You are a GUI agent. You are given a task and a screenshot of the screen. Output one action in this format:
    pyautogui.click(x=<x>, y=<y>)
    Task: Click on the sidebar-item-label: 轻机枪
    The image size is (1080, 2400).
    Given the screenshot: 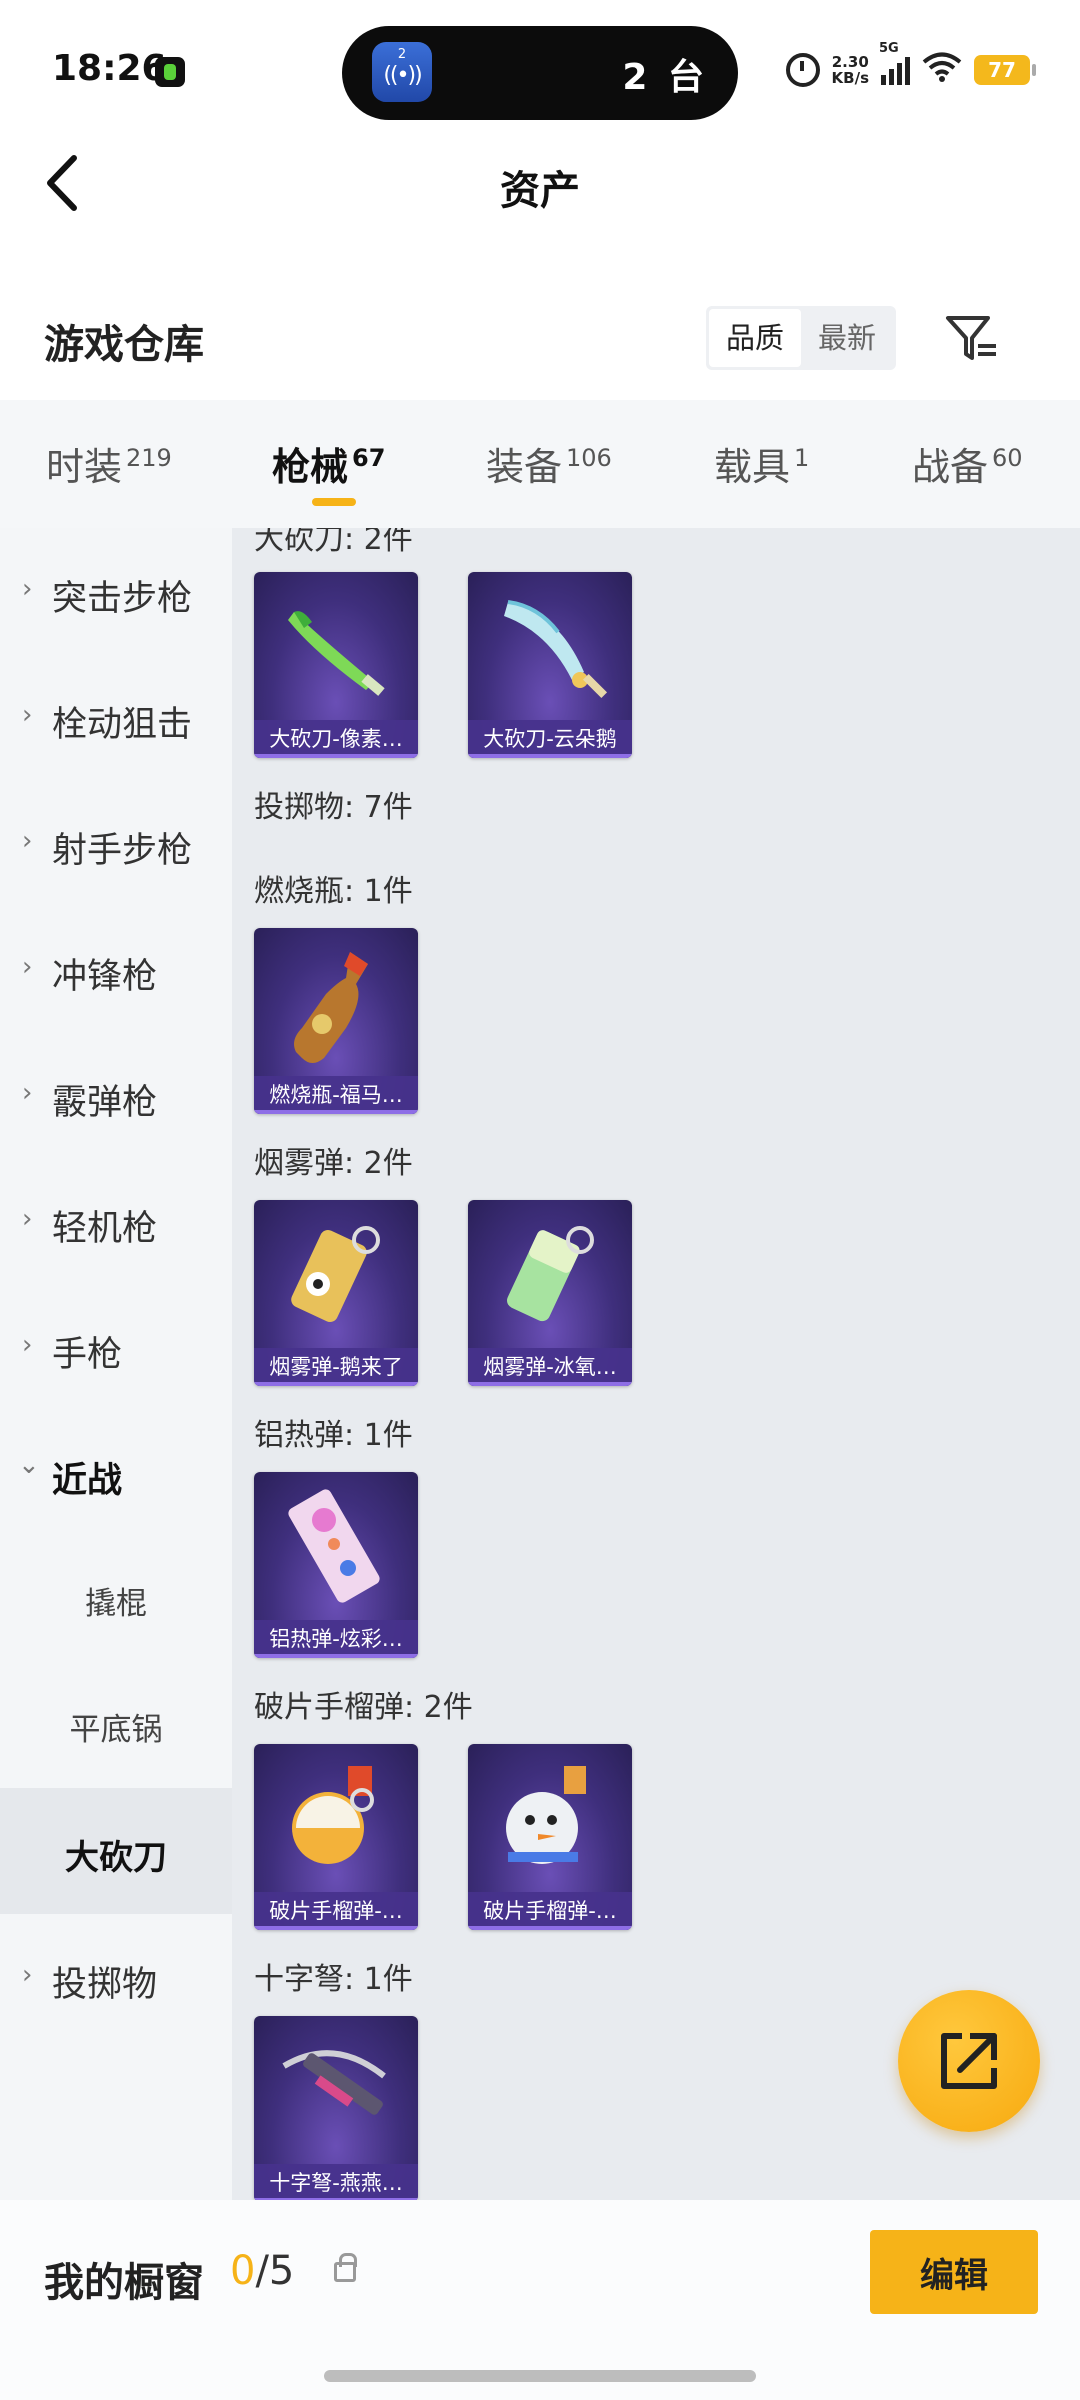 What is the action you would take?
    pyautogui.click(x=105, y=1229)
    